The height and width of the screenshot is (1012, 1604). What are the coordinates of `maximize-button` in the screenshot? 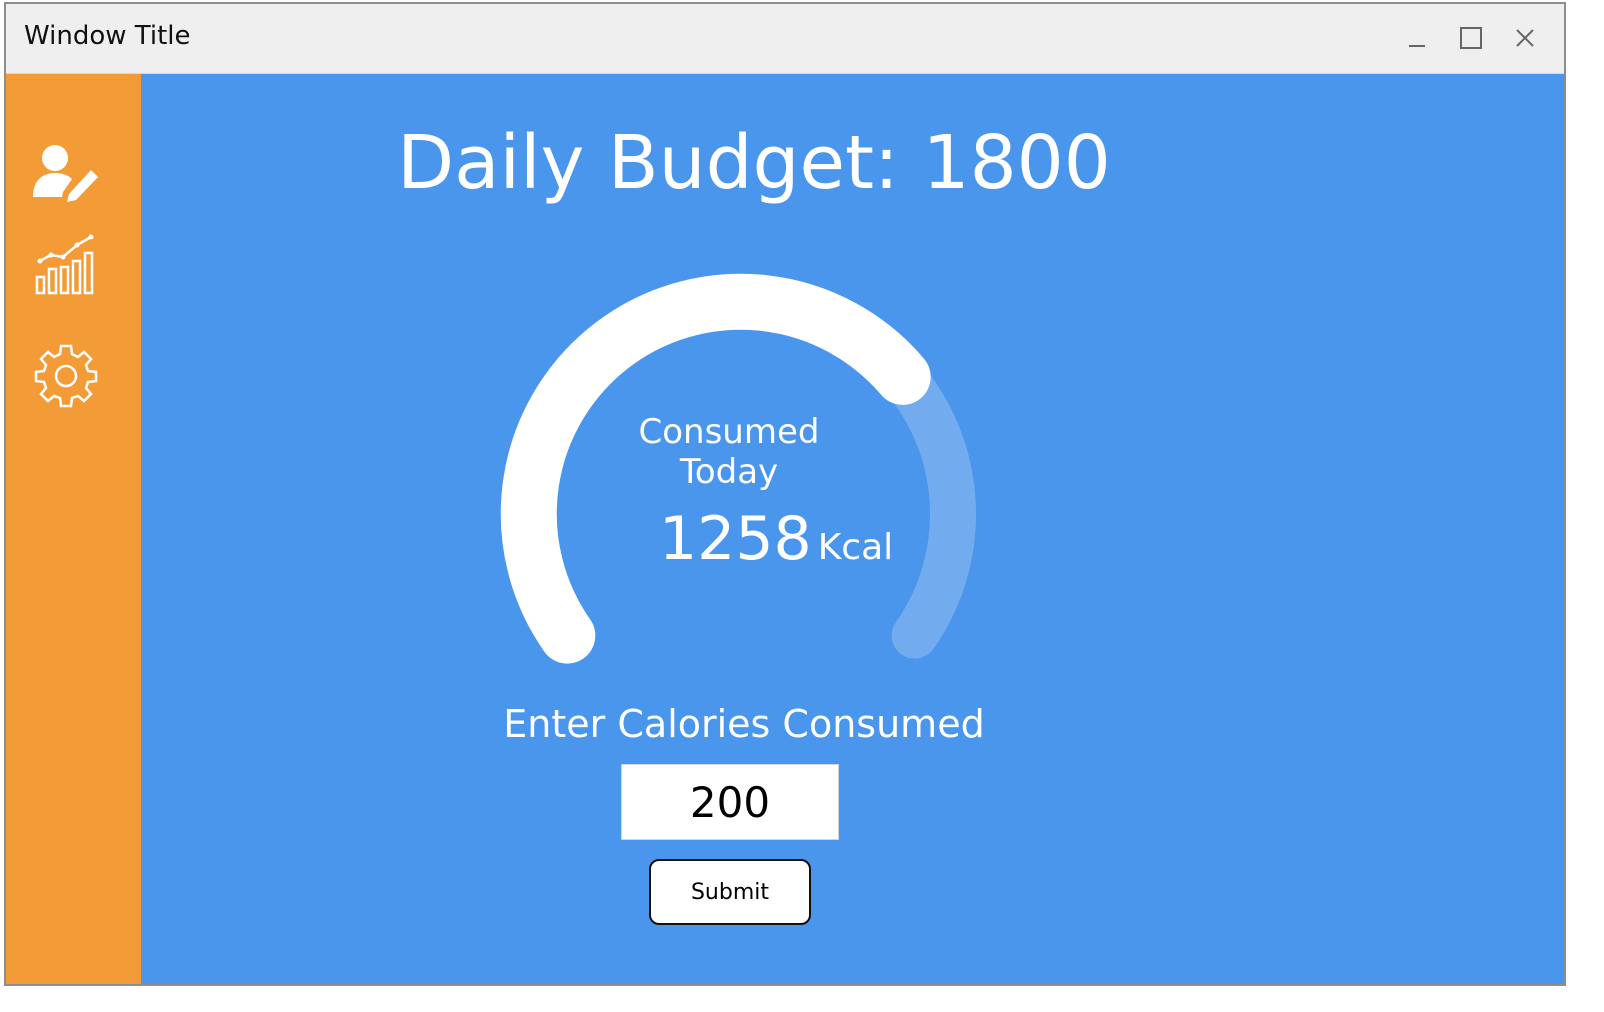 It's located at (1471, 38).